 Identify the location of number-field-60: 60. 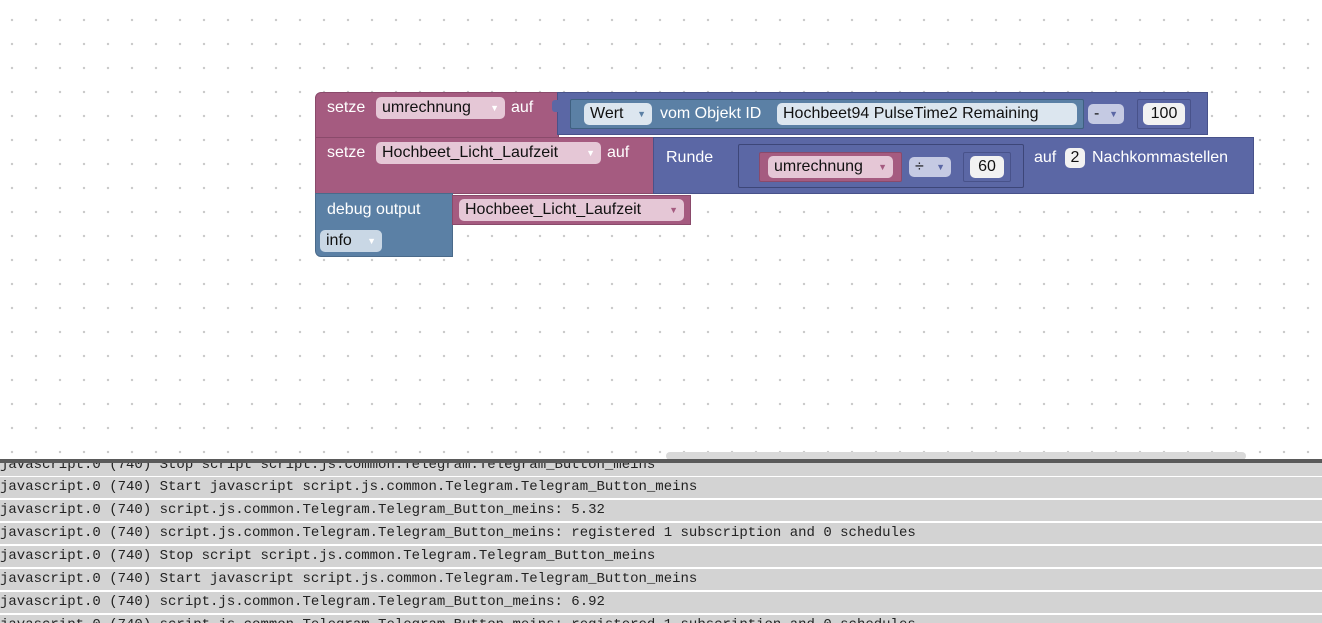
(987, 167).